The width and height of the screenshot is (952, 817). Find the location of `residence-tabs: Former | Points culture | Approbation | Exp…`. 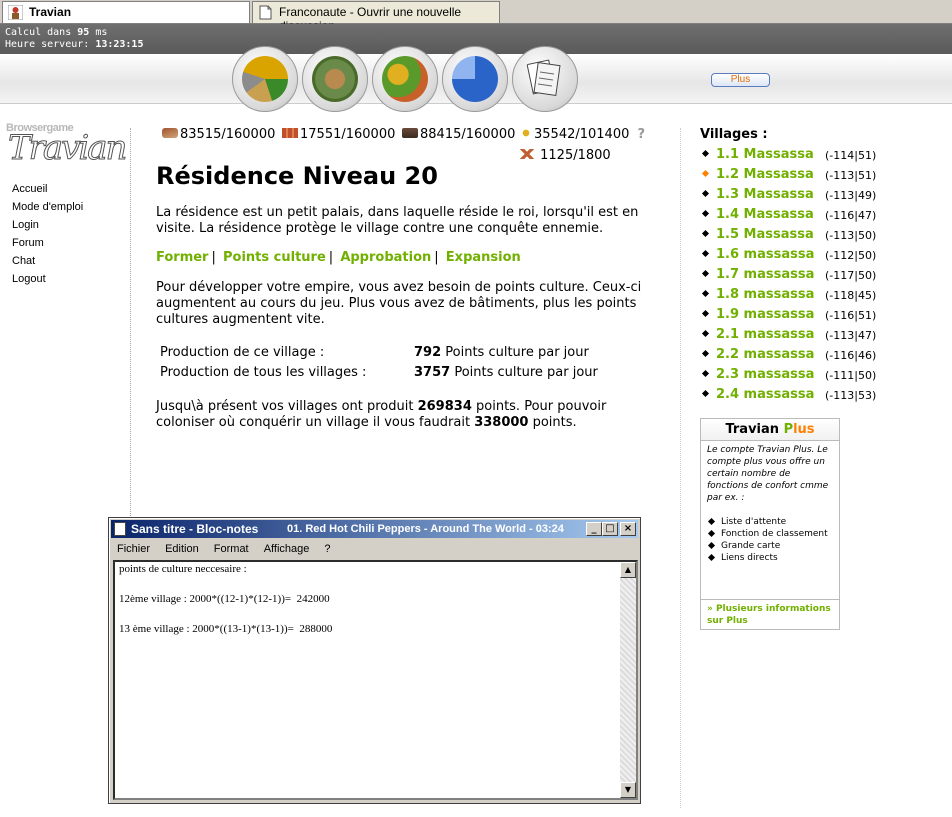

residence-tabs: Former | Points culture | Approbation | Exp… is located at coordinates (338, 257).